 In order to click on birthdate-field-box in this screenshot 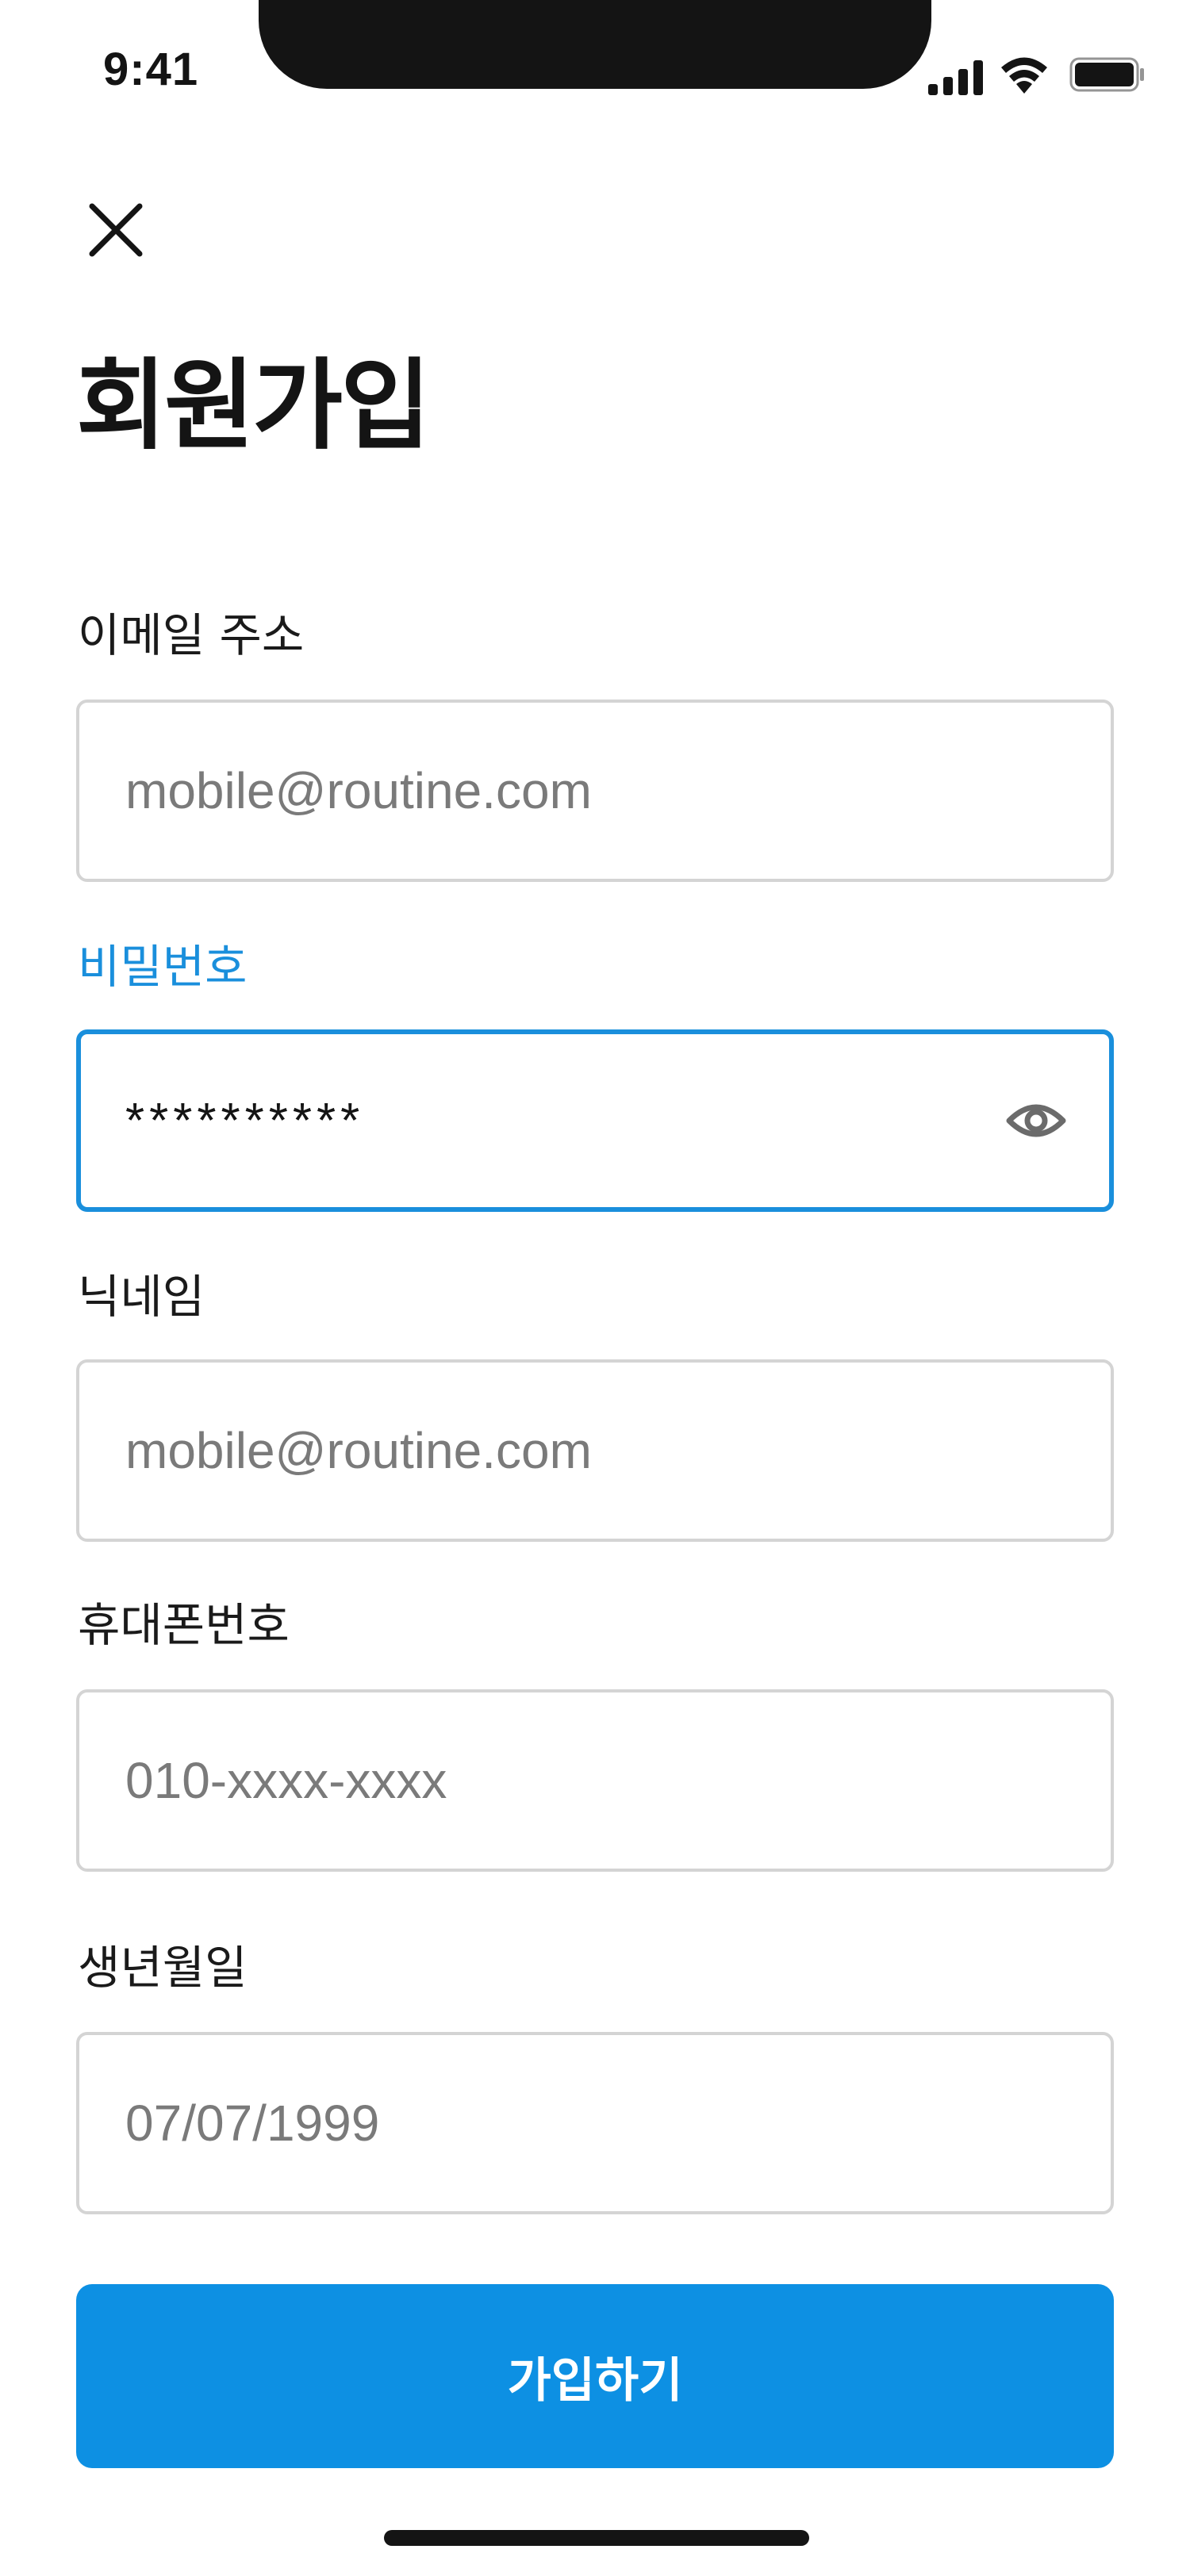, I will do `click(595, 2123)`.